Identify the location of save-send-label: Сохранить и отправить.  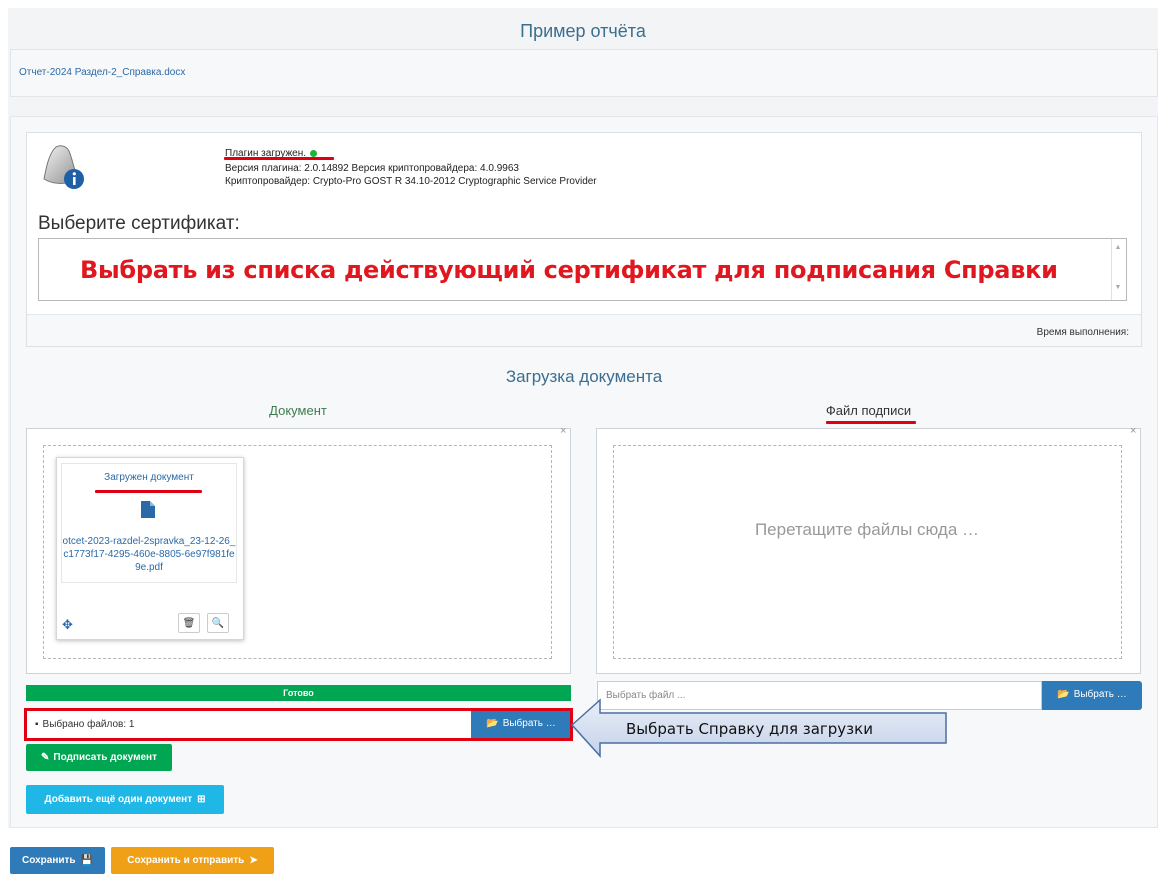
(186, 860).